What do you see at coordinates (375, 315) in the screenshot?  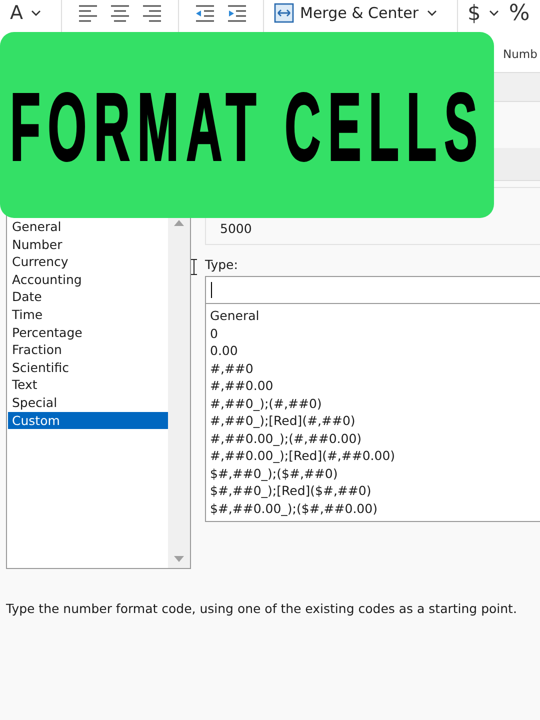 I see `format-code-item: General` at bounding box center [375, 315].